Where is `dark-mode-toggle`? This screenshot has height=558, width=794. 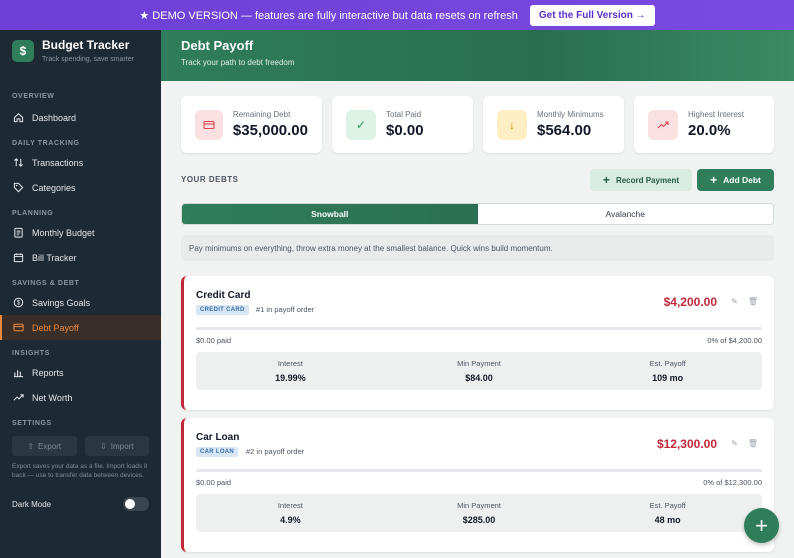
dark-mode-toggle is located at coordinates (136, 504).